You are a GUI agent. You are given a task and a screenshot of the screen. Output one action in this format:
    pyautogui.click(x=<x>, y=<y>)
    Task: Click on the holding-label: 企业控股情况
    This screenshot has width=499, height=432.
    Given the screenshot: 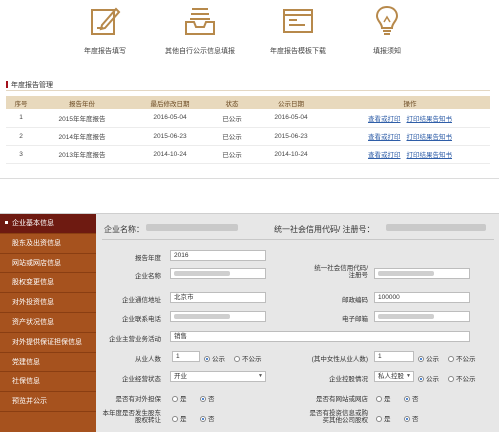 What is the action you would take?
    pyautogui.click(x=348, y=379)
    